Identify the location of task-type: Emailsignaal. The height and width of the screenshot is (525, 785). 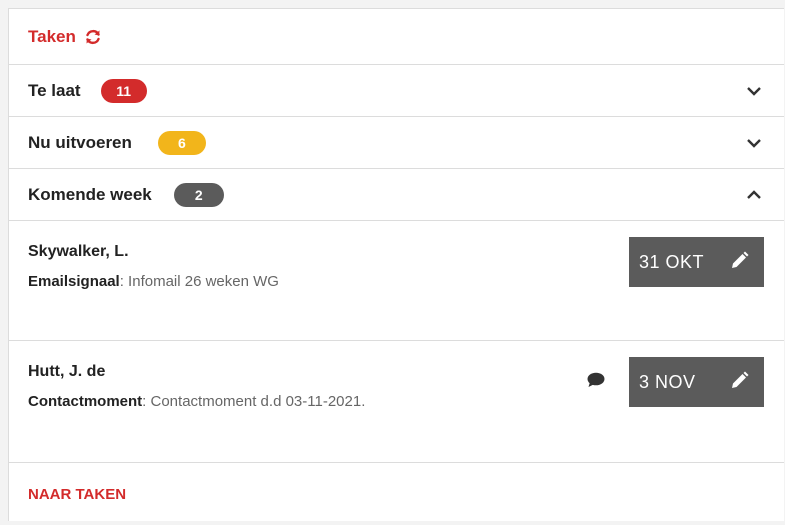
(74, 281).